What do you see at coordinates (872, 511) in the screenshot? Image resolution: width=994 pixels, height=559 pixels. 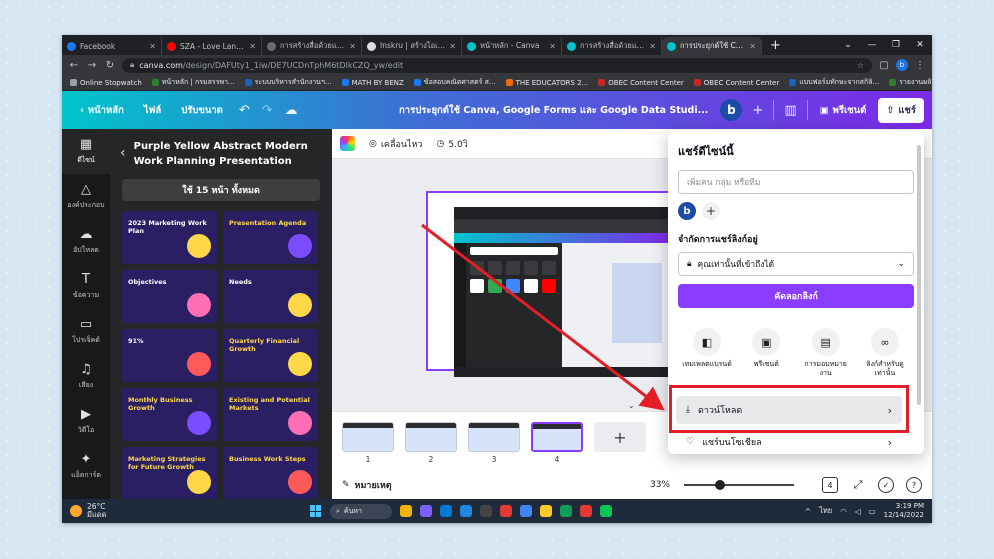 I see `battery-icon: ▭` at bounding box center [872, 511].